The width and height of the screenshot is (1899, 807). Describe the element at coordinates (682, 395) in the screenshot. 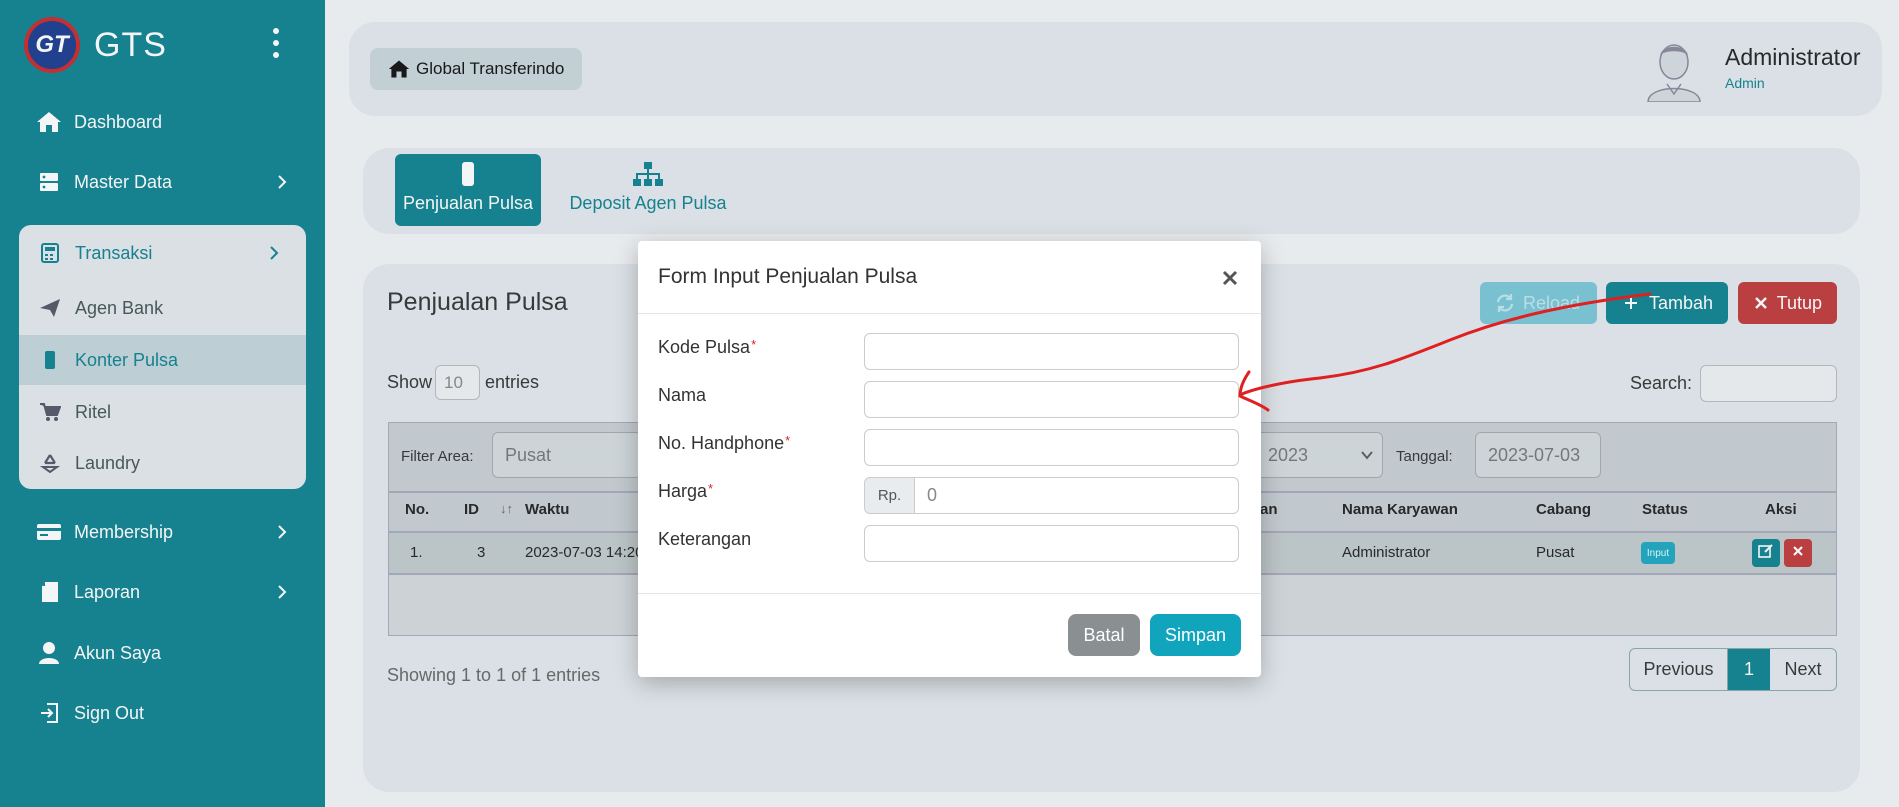

I see `nama-label: Nama` at that location.